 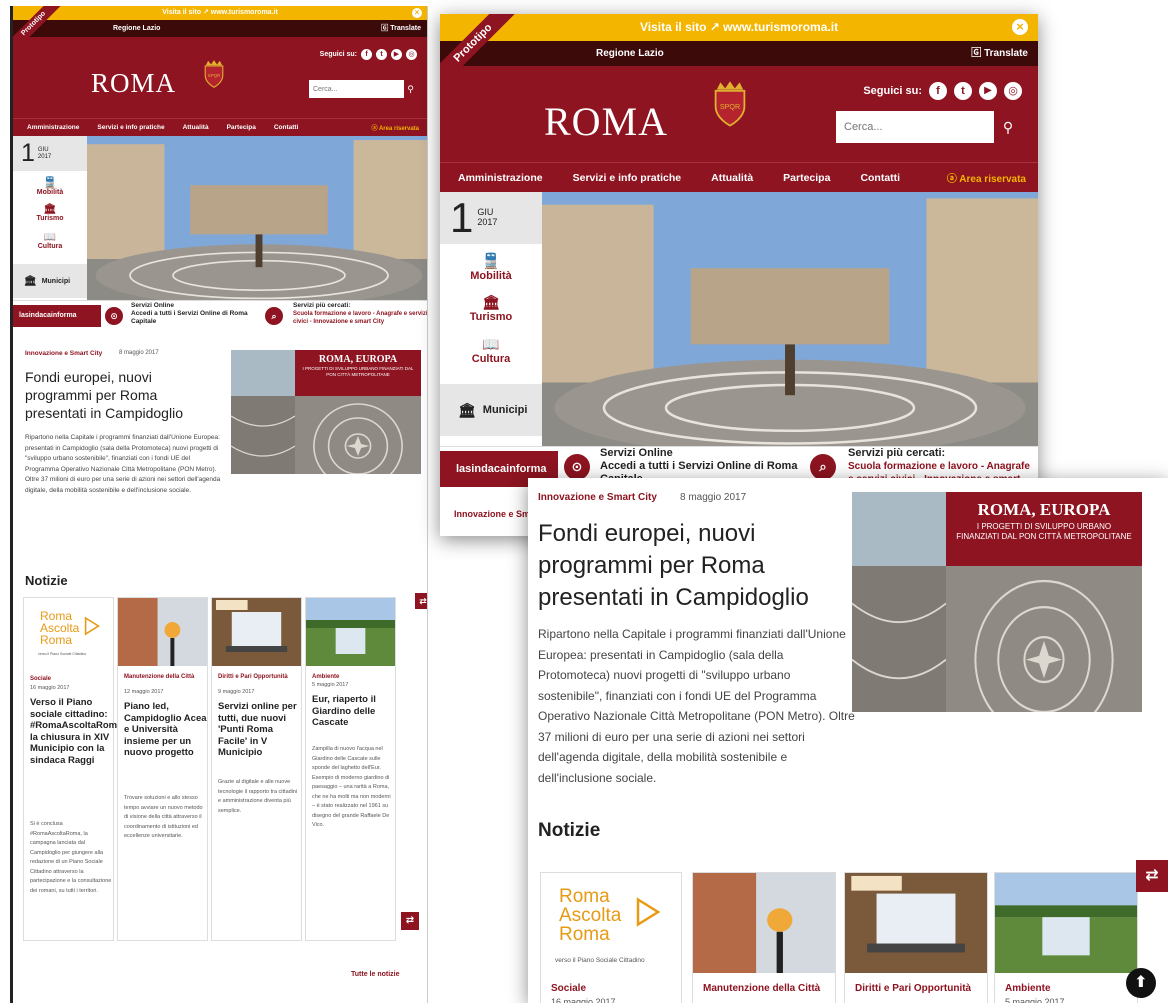 I want to click on region-bar: Regione Lazio 🄶 Translate, so click(x=220, y=28).